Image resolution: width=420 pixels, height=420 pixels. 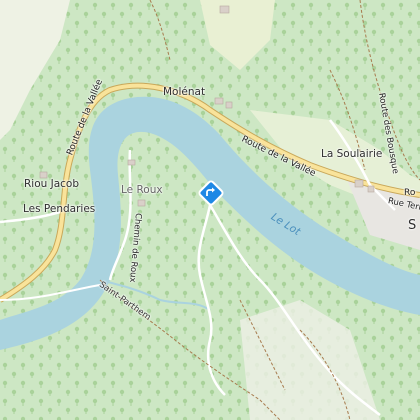 What do you see at coordinates (142, 190) in the screenshot?
I see `place-label-le-roux: Le Roux` at bounding box center [142, 190].